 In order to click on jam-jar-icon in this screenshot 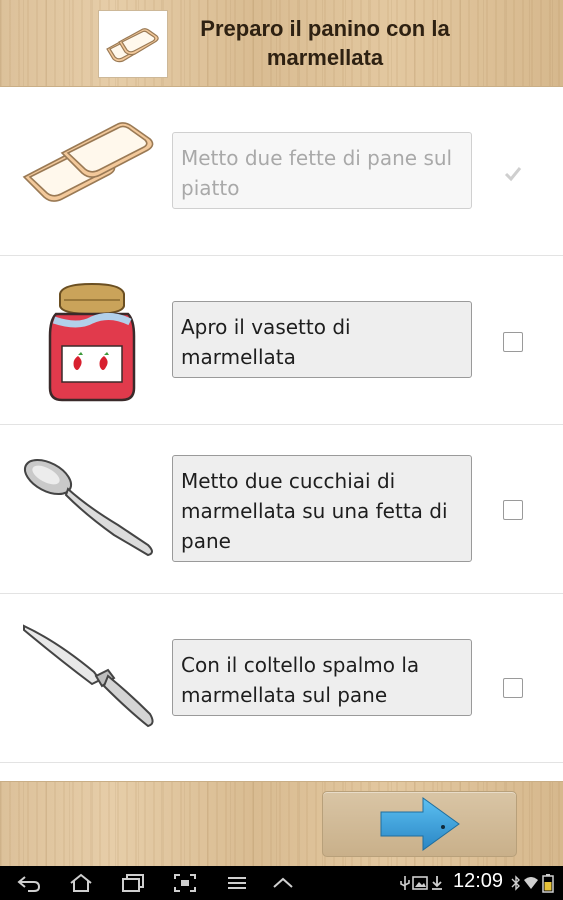, I will do `click(92, 342)`.